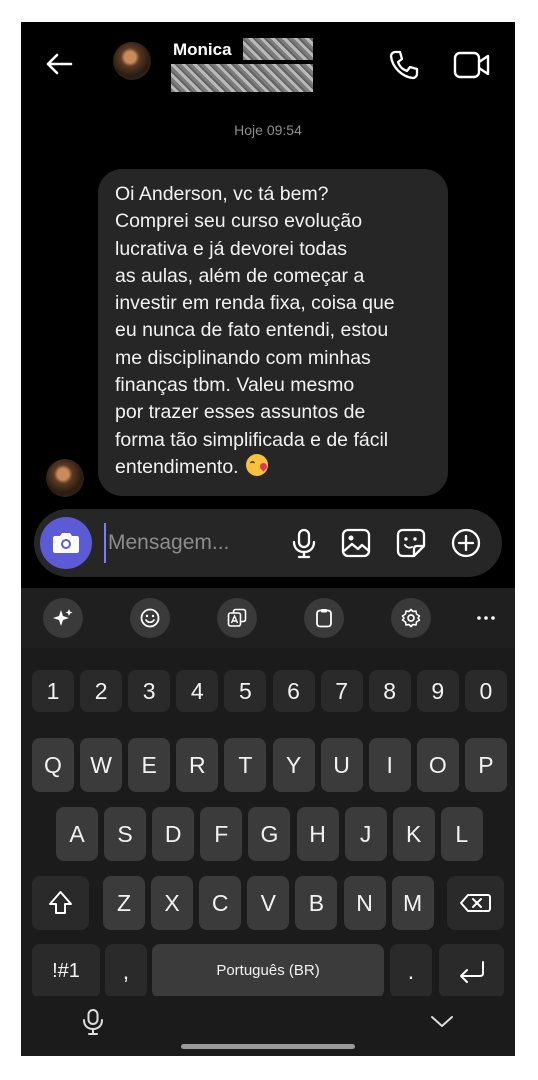 The width and height of the screenshot is (538, 1080). What do you see at coordinates (293, 765) in the screenshot?
I see `key-y: Y` at bounding box center [293, 765].